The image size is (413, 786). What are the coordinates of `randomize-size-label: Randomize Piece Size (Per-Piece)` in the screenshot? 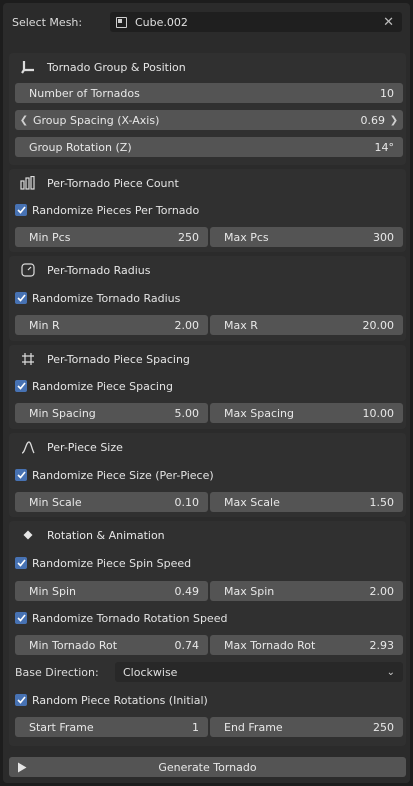 It's located at (123, 475).